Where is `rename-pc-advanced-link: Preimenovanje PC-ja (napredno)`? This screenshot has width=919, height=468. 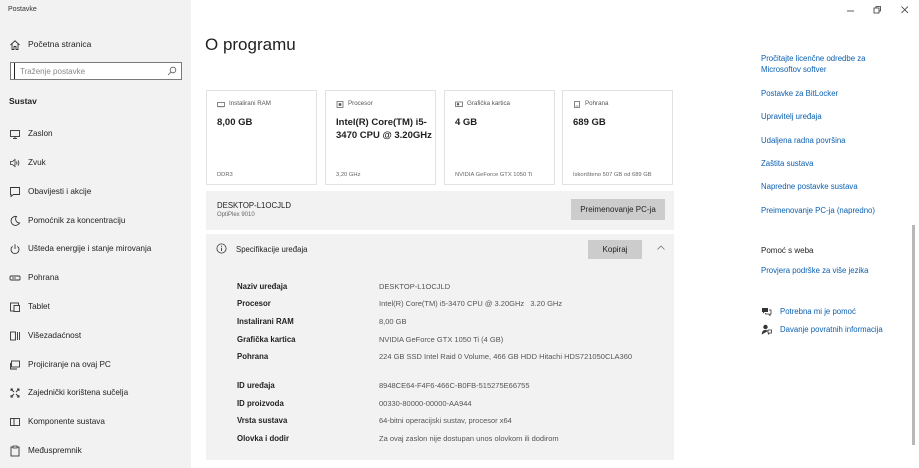 rename-pc-advanced-link: Preimenovanje PC-ja (napredno) is located at coordinates (818, 210).